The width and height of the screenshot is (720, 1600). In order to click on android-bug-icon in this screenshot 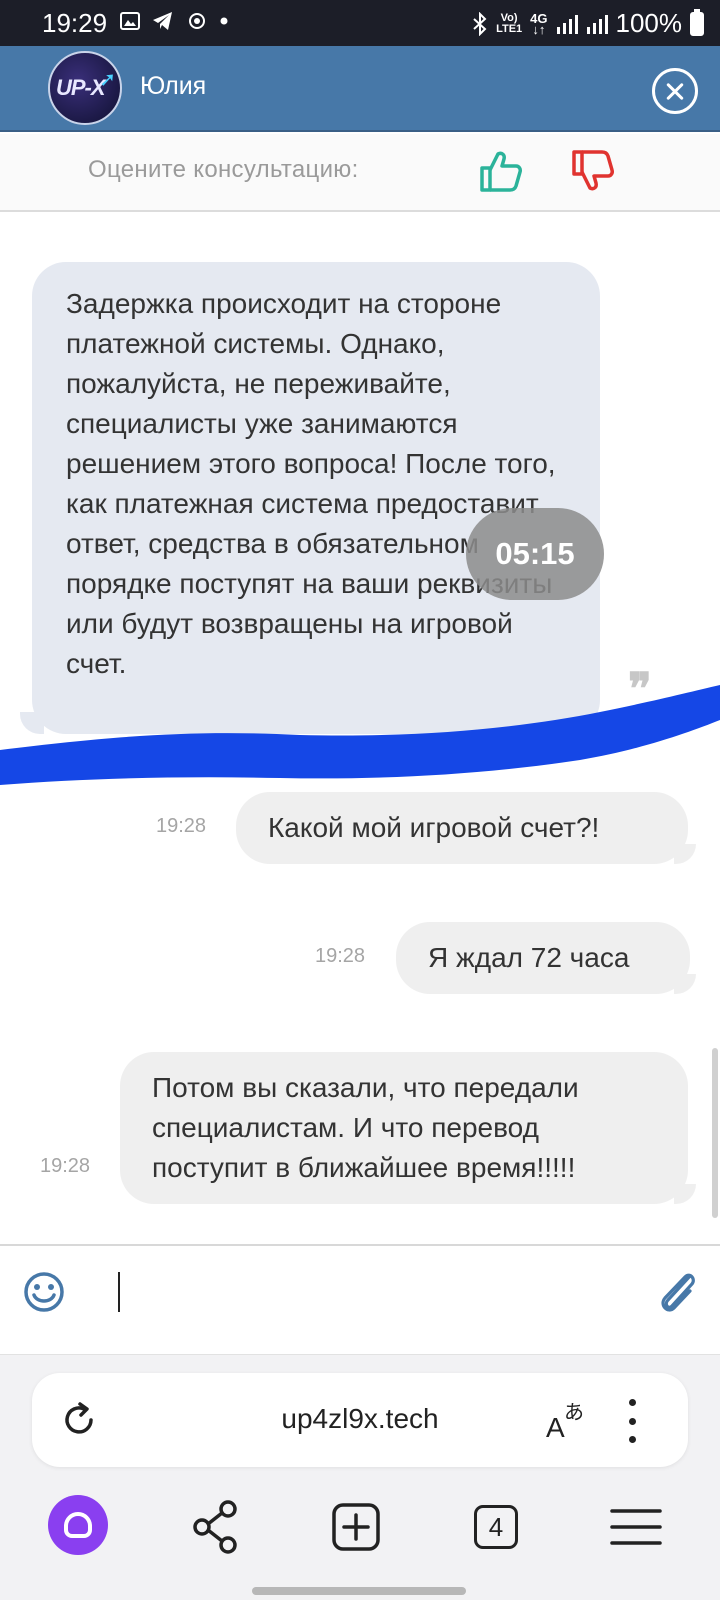, I will do `click(197, 21)`.